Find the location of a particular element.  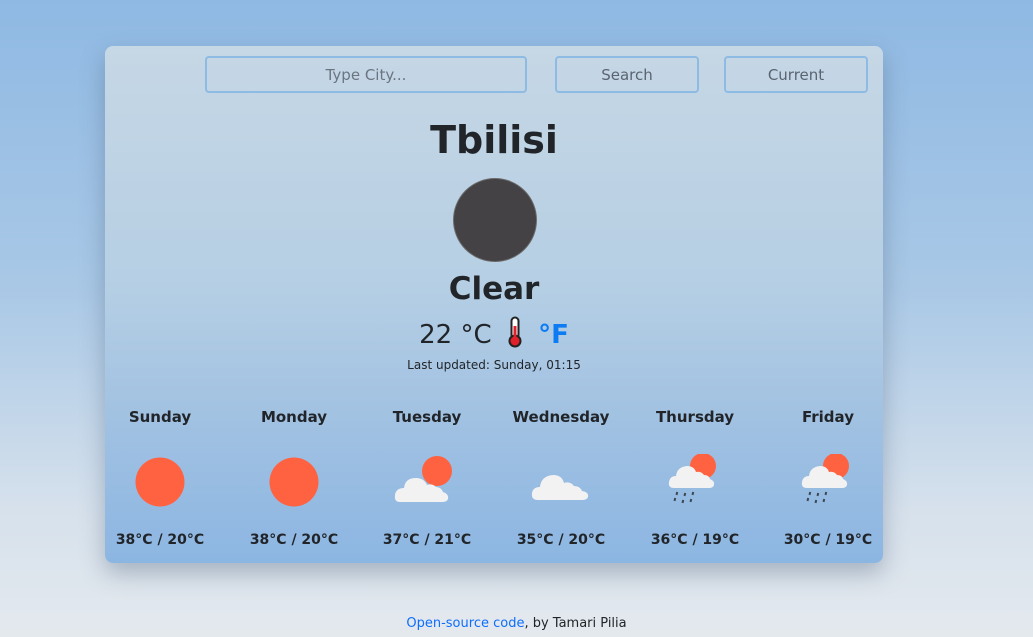

unit-fahrenheit-link: °F is located at coordinates (553, 335).